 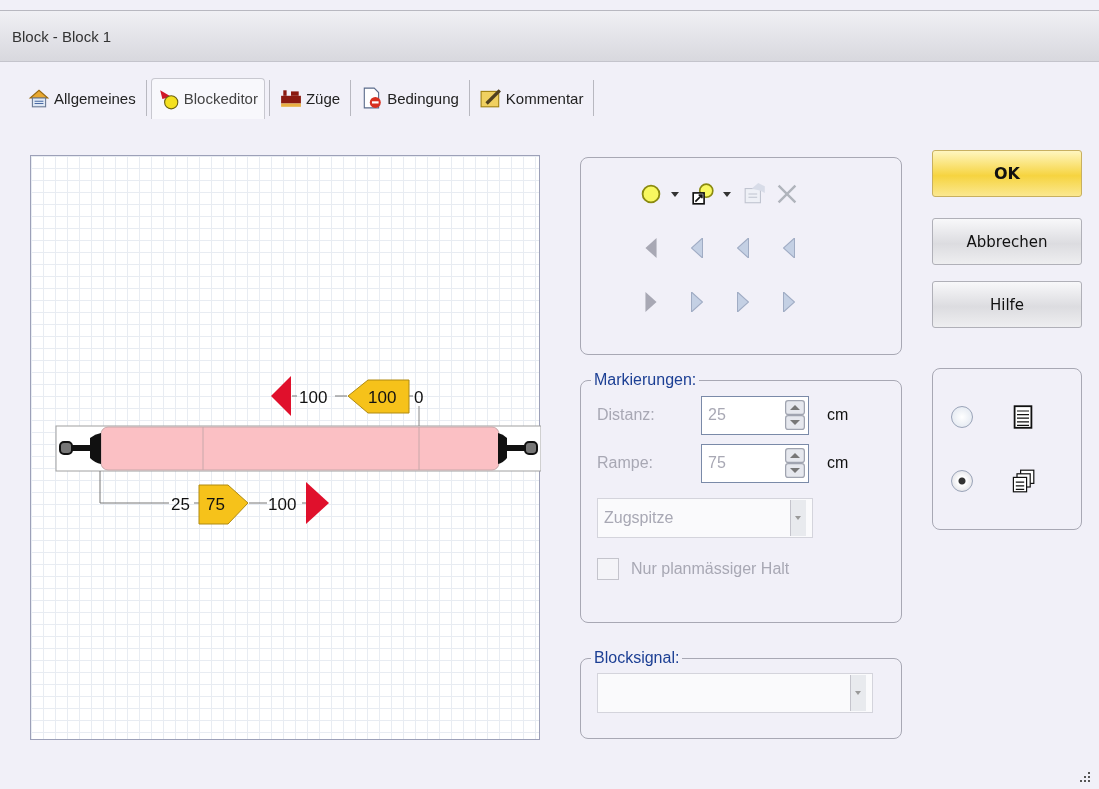 I want to click on group-title: Blocksignal:, so click(x=637, y=658).